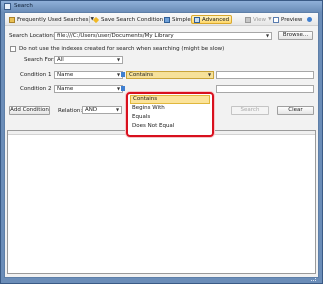  I want to click on relation-label: Relation:, so click(70, 111).